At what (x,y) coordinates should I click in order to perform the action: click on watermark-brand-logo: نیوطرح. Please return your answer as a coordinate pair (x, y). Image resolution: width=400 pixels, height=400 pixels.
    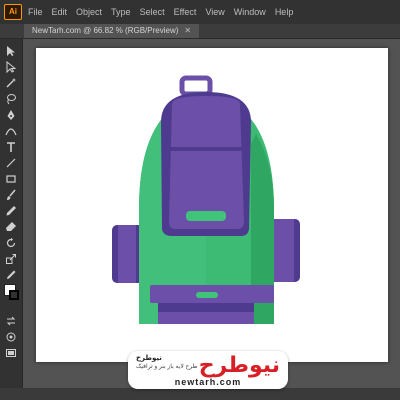
    Looking at the image, I should click on (239, 365).